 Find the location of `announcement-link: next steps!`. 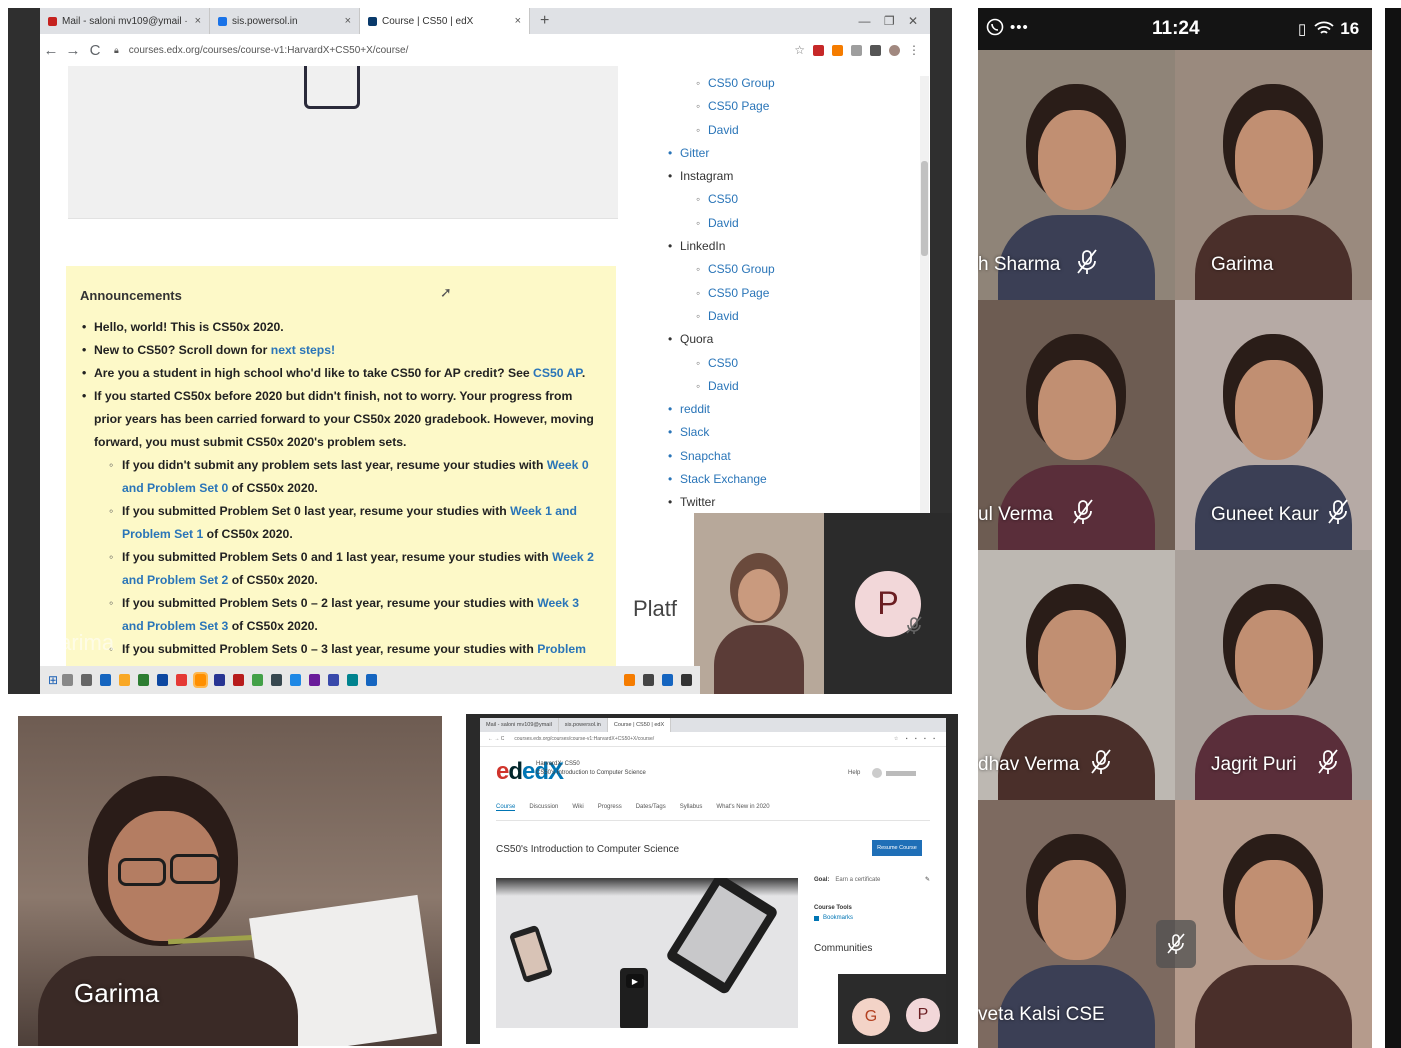

announcement-link: next steps! is located at coordinates (303, 350).